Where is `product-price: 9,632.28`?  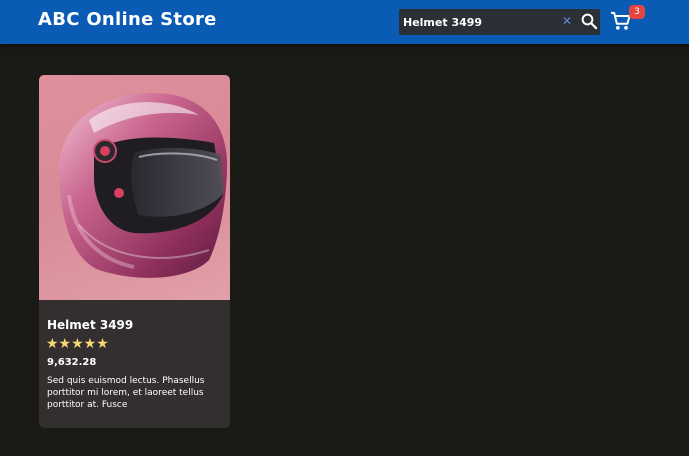 product-price: 9,632.28 is located at coordinates (72, 362).